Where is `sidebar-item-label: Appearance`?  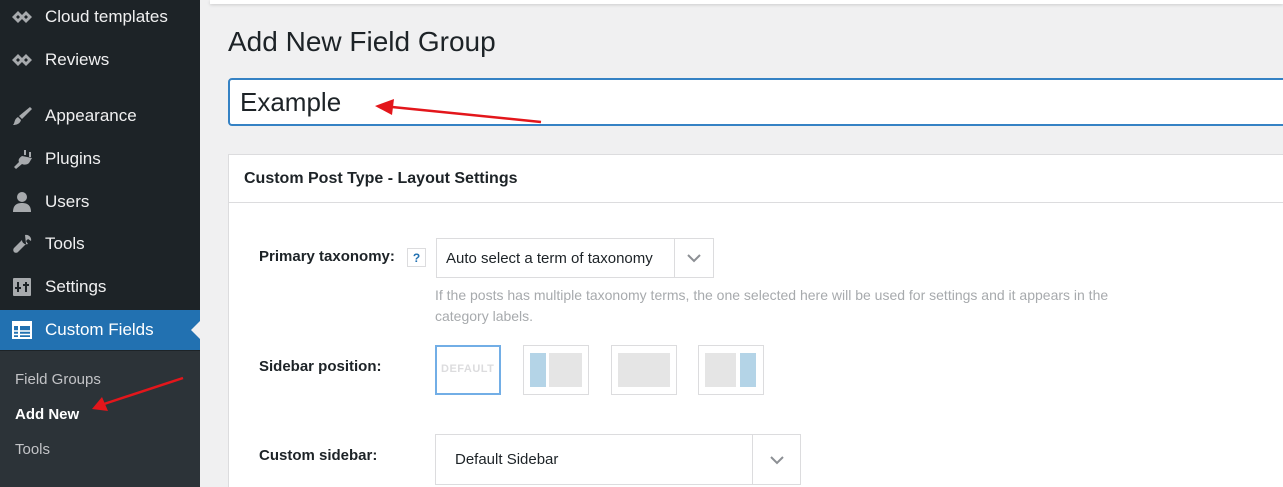 sidebar-item-label: Appearance is located at coordinates (91, 115).